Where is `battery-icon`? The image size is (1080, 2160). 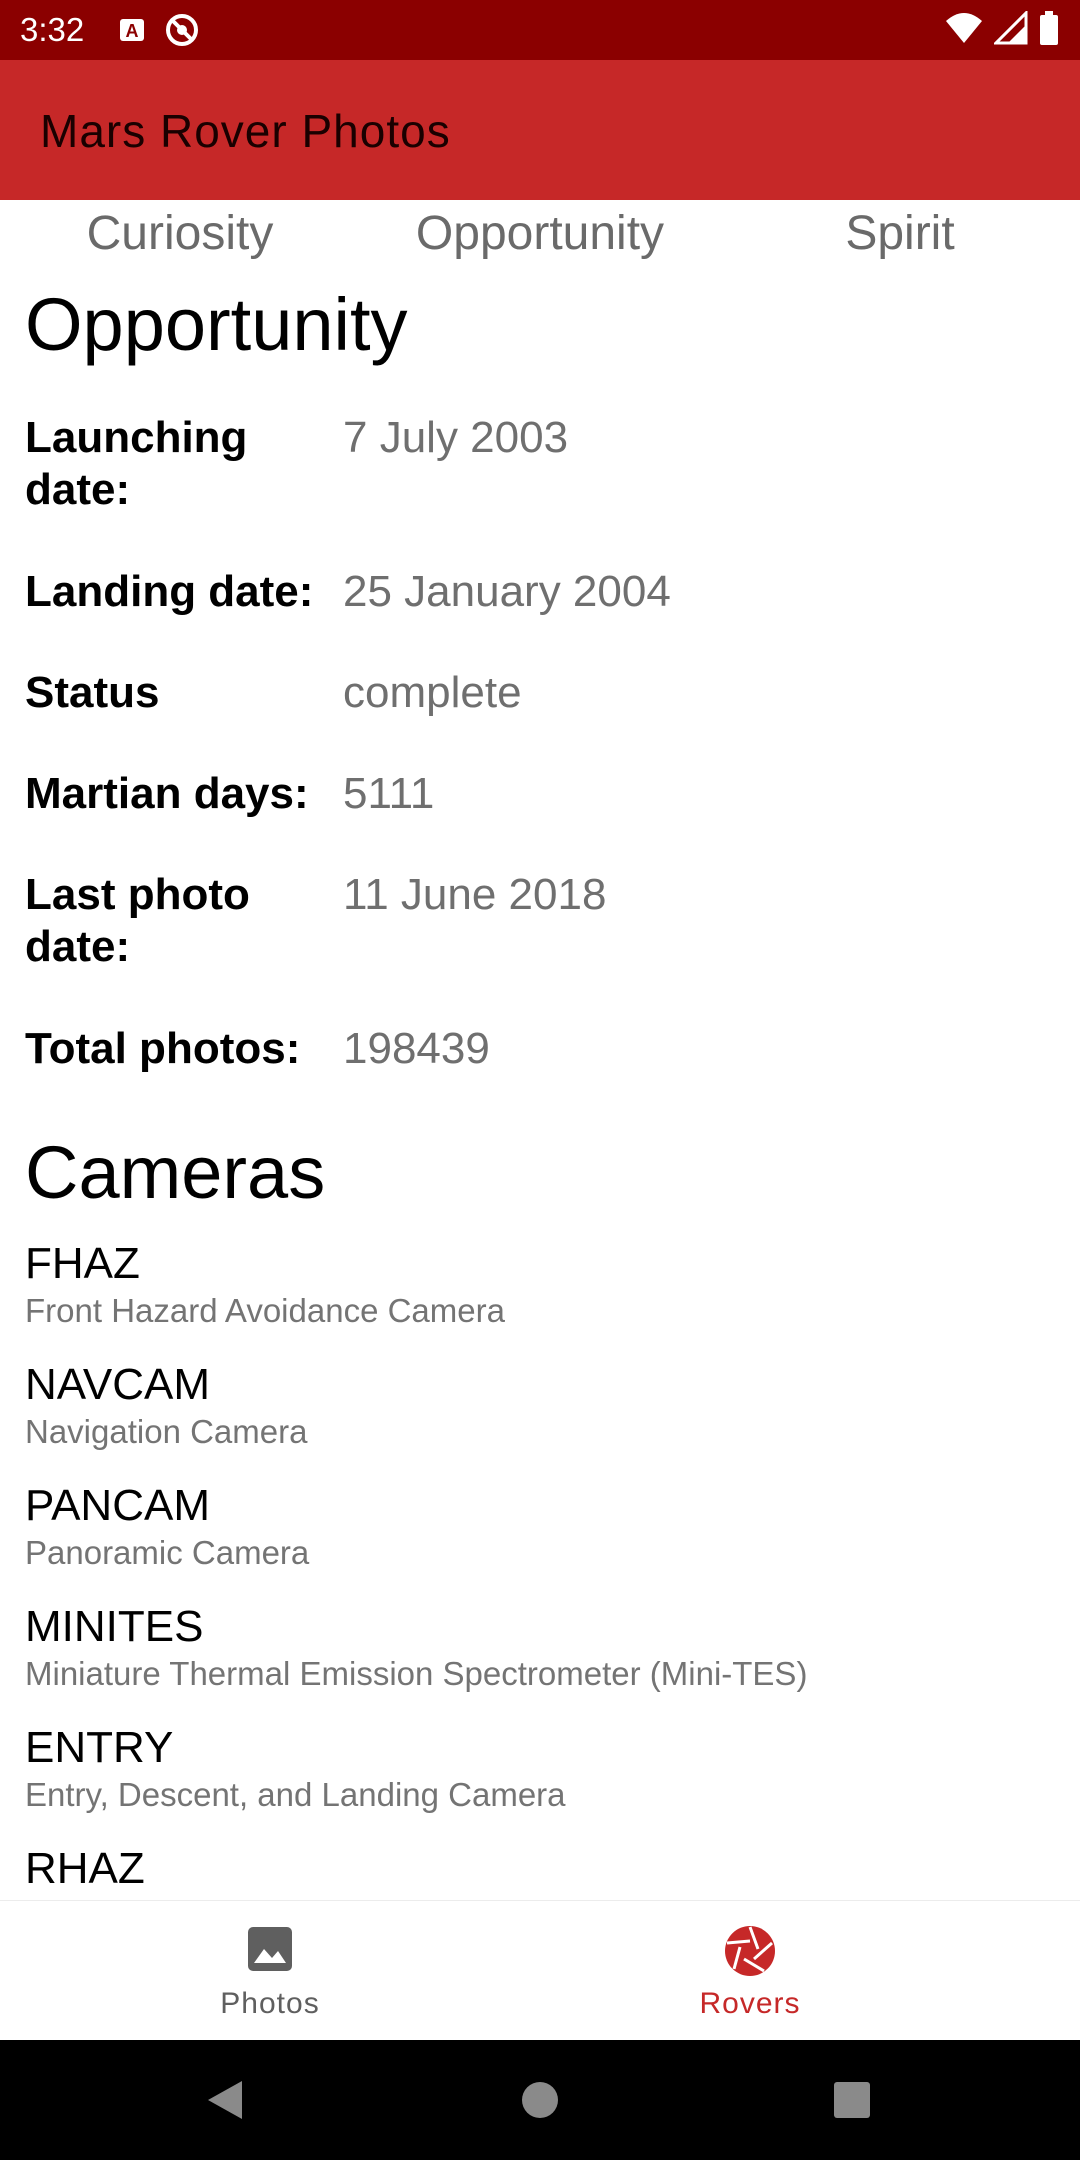
battery-icon is located at coordinates (1049, 28).